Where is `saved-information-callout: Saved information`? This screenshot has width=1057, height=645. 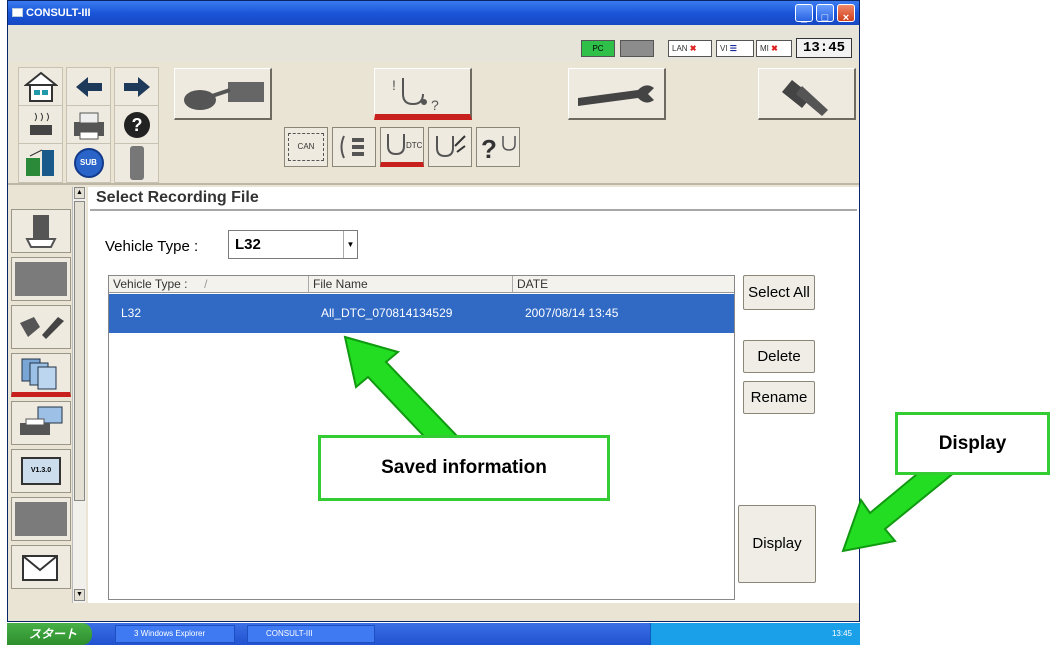 saved-information-callout: Saved information is located at coordinates (464, 468).